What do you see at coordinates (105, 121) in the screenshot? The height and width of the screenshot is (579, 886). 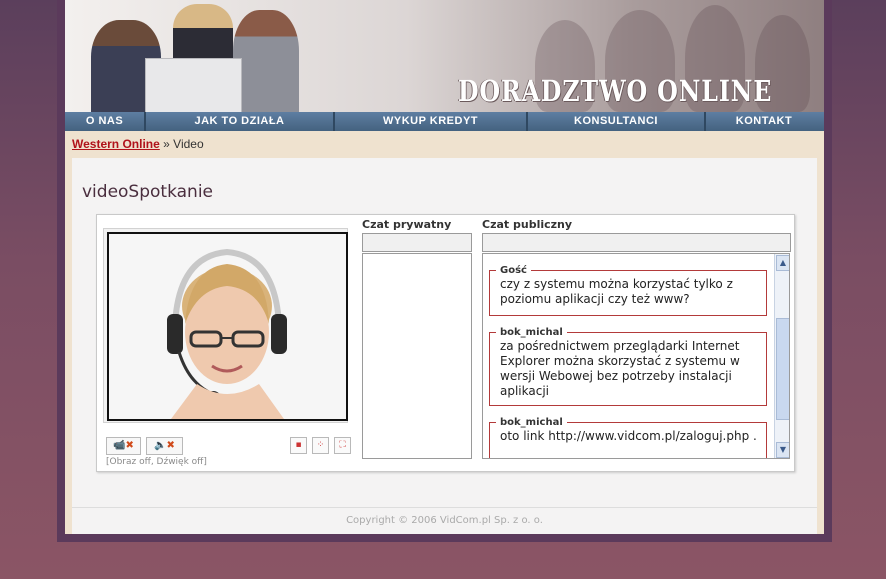 I see `nav-item-o-nas: O NAS` at bounding box center [105, 121].